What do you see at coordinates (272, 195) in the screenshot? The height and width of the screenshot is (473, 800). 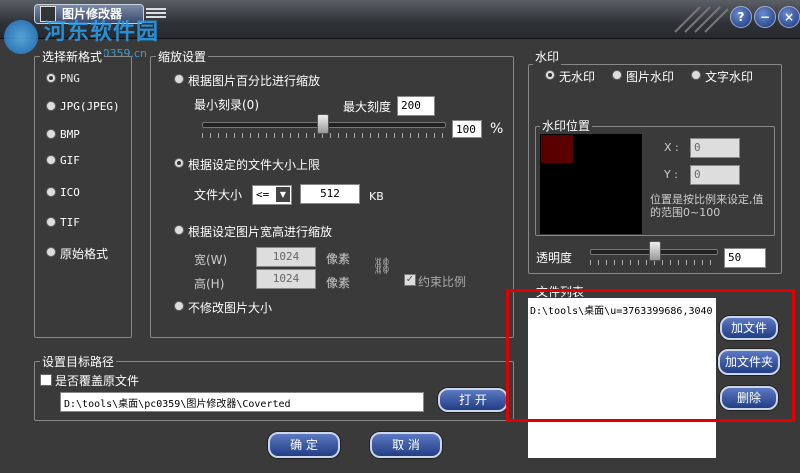 I see `operator-select: <= ▼` at bounding box center [272, 195].